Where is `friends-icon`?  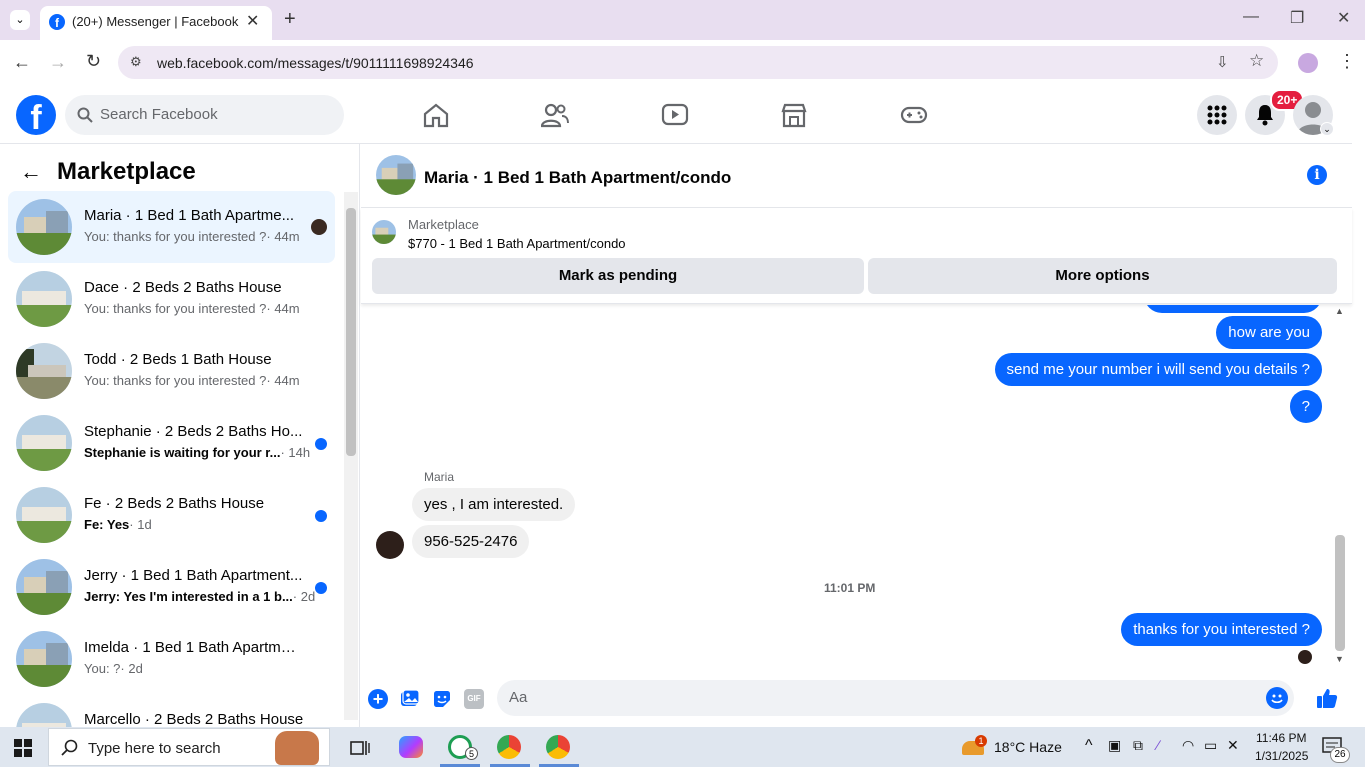
friends-icon is located at coordinates (555, 115).